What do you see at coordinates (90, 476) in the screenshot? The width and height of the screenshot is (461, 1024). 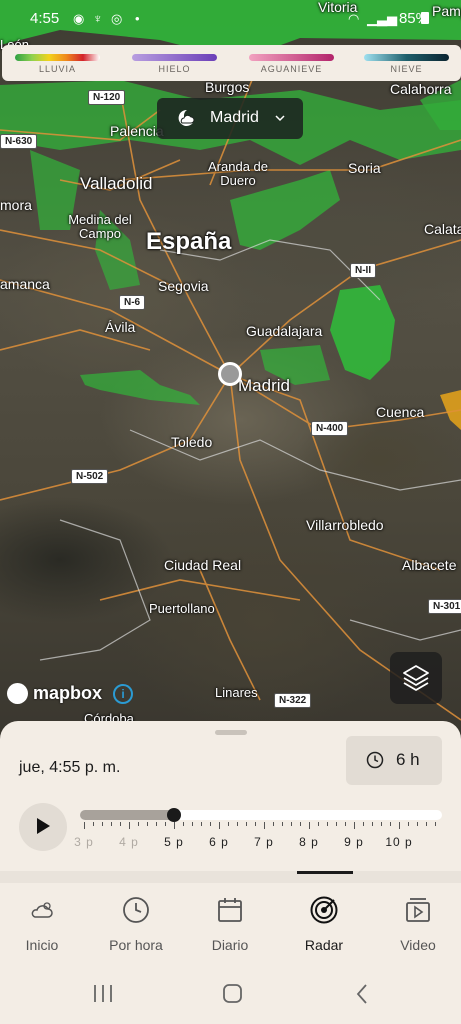 I see `road-shield: N-502` at bounding box center [90, 476].